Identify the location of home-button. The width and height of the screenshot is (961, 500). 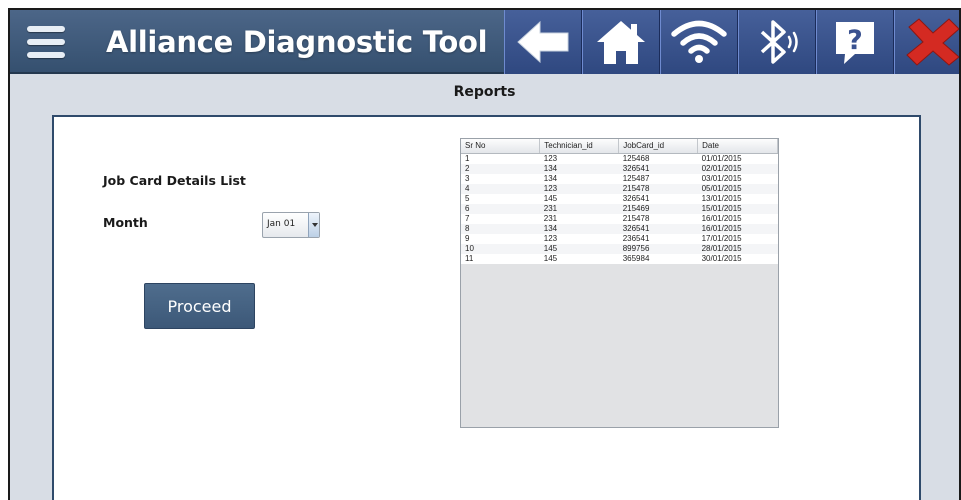
(621, 42).